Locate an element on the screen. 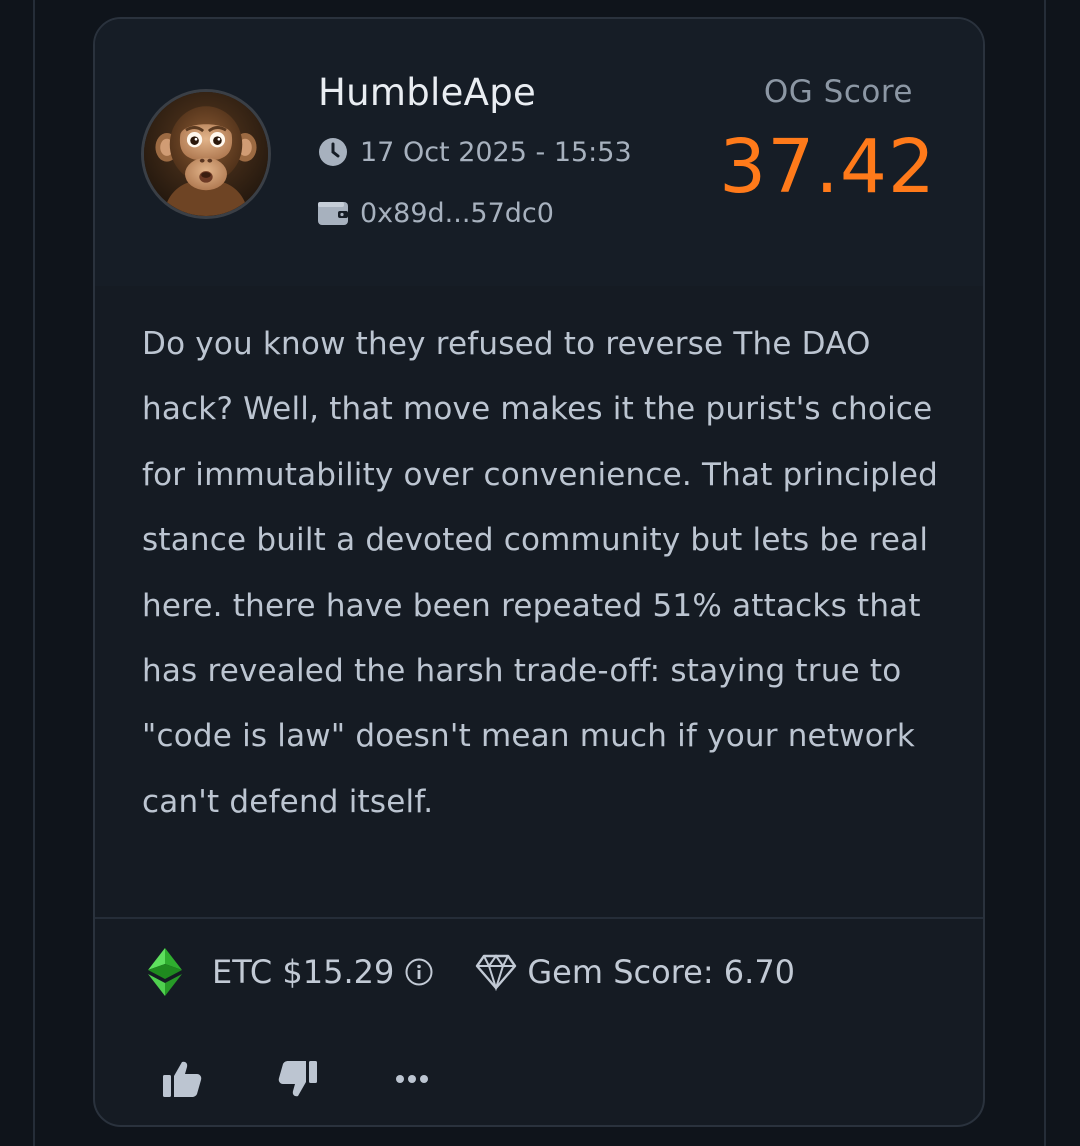 The image size is (1080, 1146). post-timestamp-row: 17 Oct 2025 - 15:53 is located at coordinates (474, 152).